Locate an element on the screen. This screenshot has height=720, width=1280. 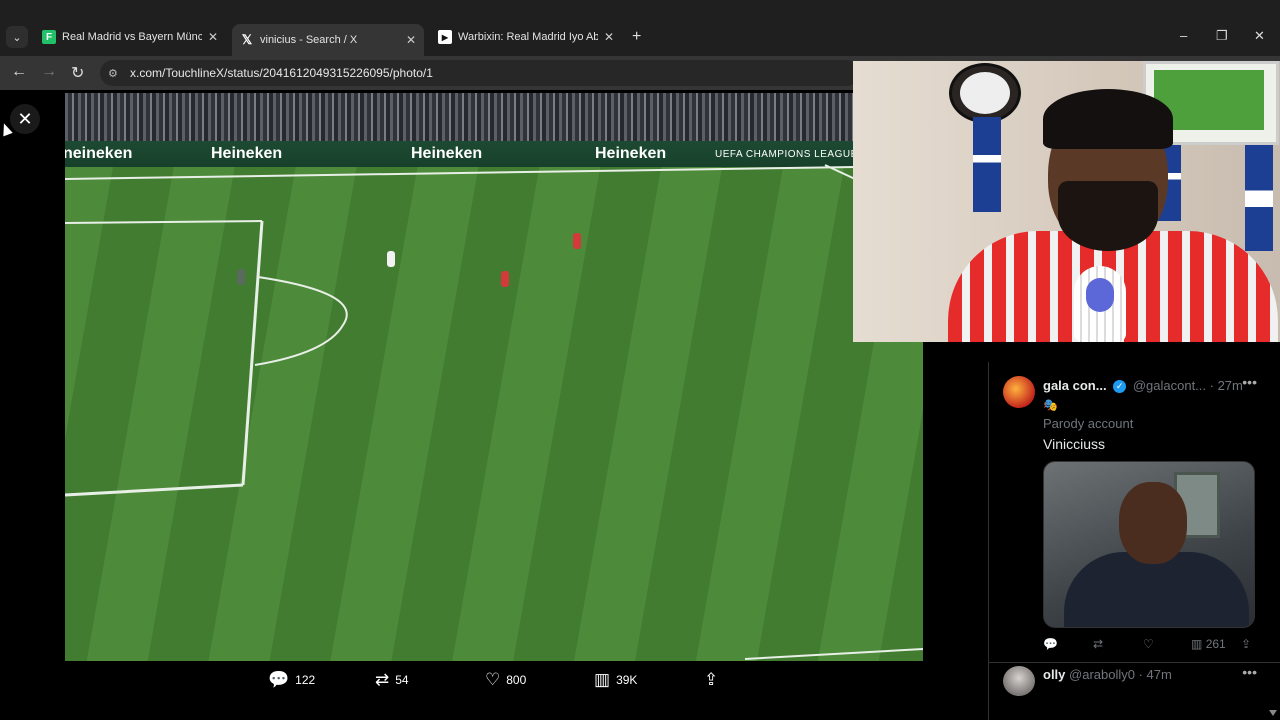
real-madrid-player is located at coordinates (391, 259).